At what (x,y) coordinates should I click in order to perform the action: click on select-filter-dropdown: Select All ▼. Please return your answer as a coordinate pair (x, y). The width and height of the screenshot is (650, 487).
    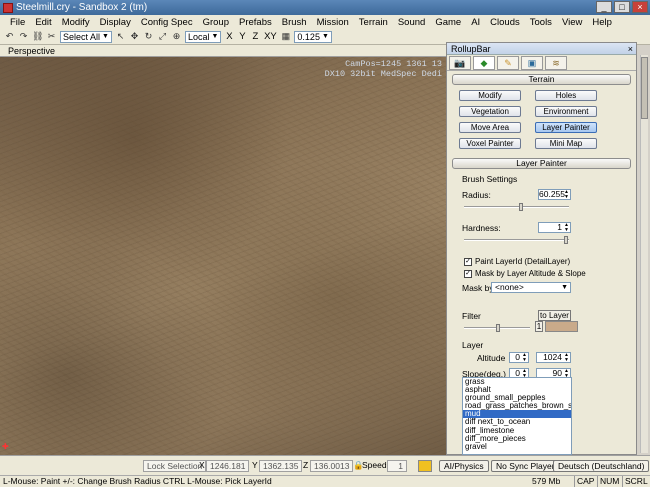
    Looking at the image, I should click on (86, 36).